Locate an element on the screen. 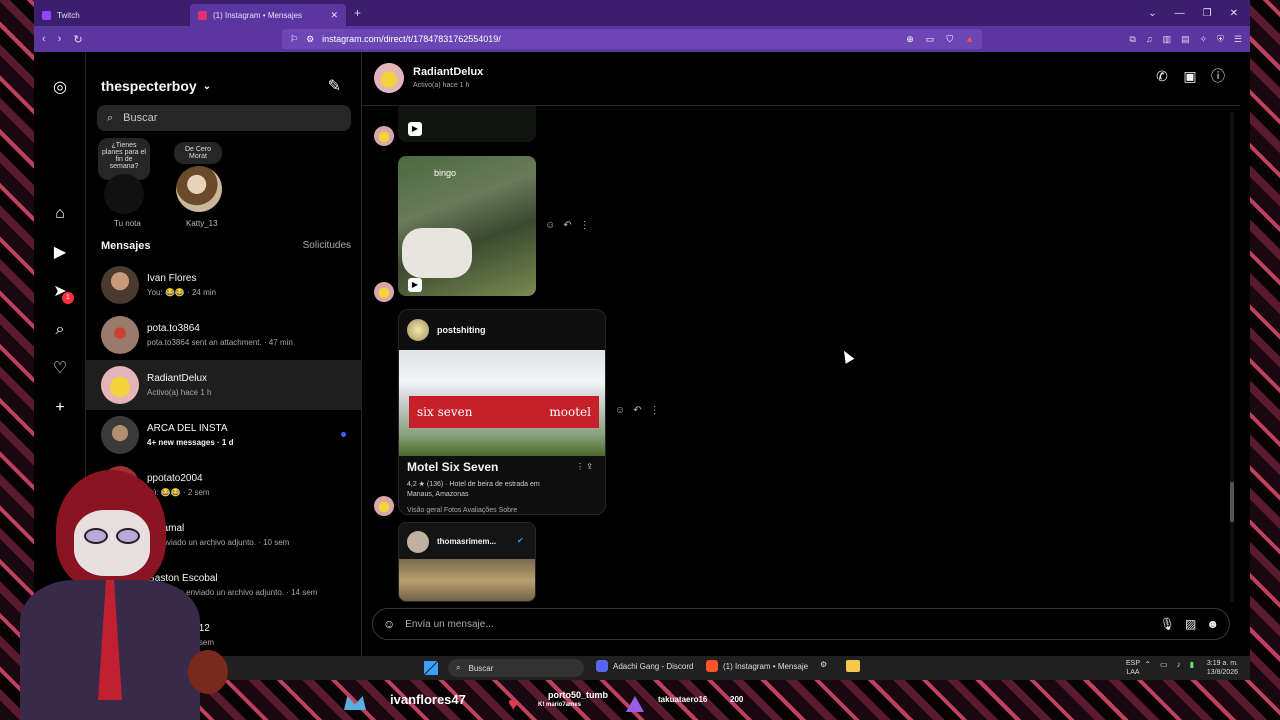 The width and height of the screenshot is (1280, 720). post-image is located at coordinates (467, 580).